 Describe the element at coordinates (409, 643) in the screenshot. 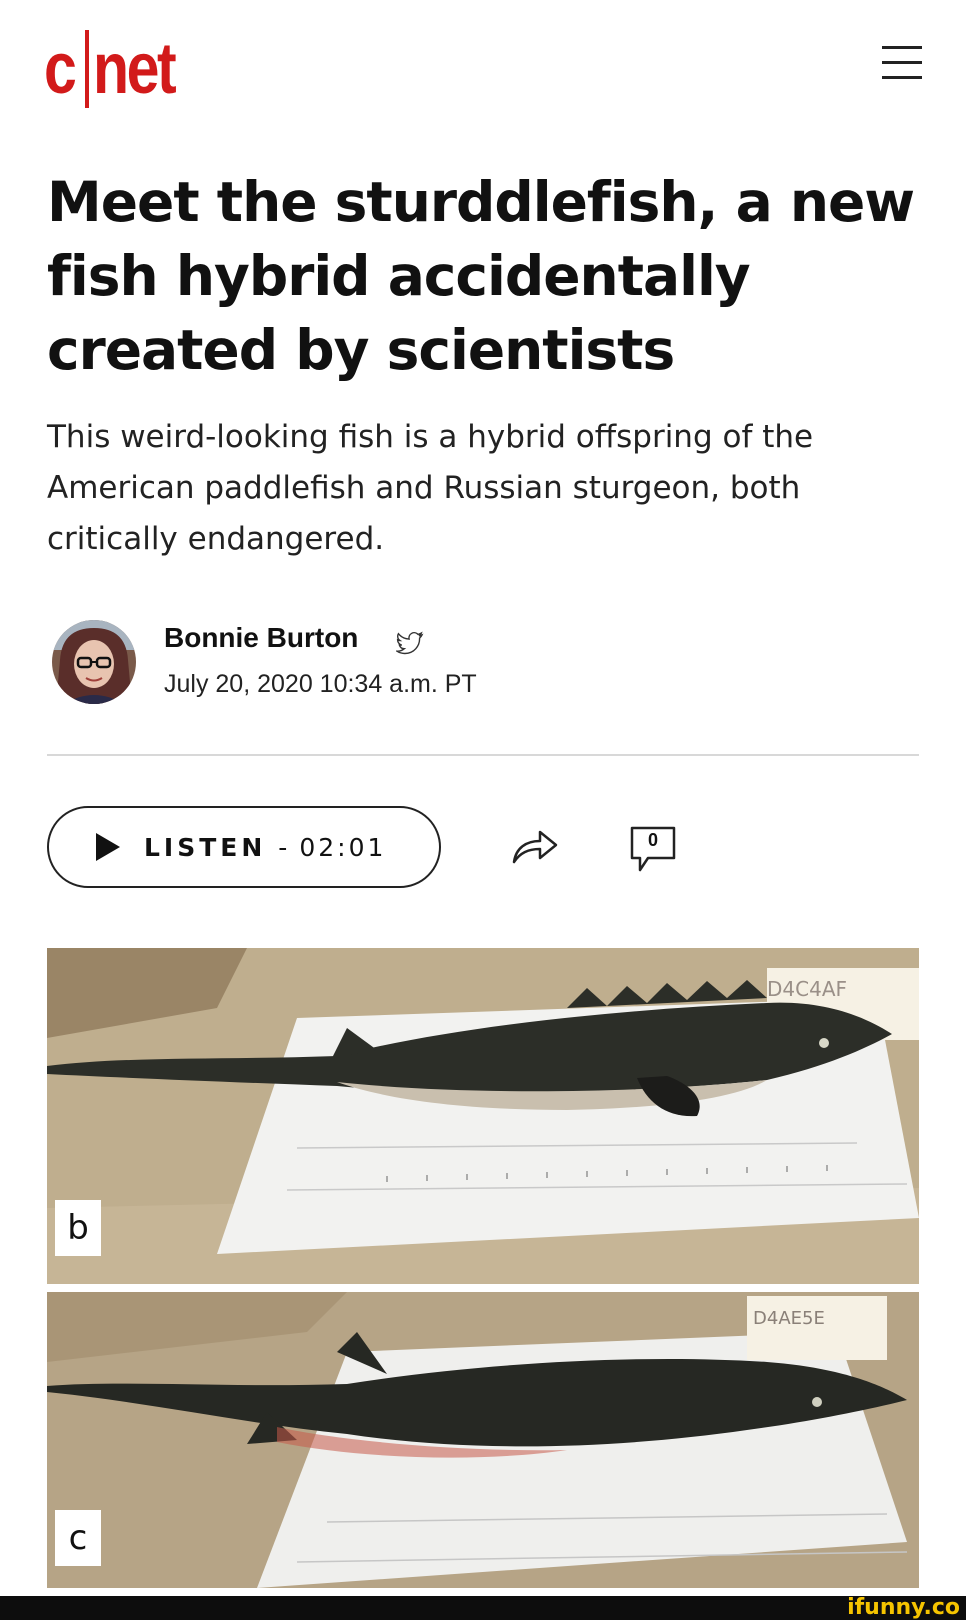

I see `twitter-icon` at that location.